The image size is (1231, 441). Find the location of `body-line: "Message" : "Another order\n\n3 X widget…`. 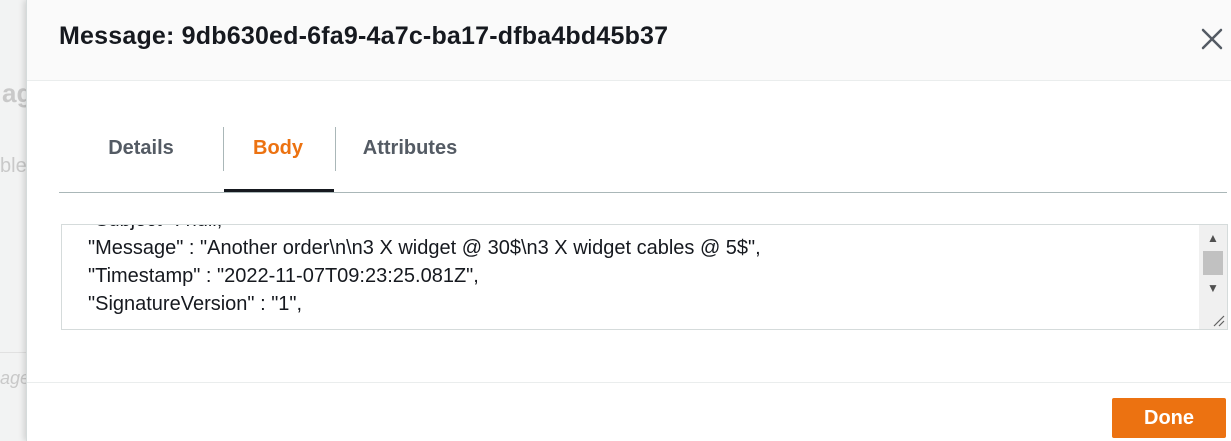

body-line: "Message" : "Another order\n\n3 X widget… is located at coordinates (424, 248).